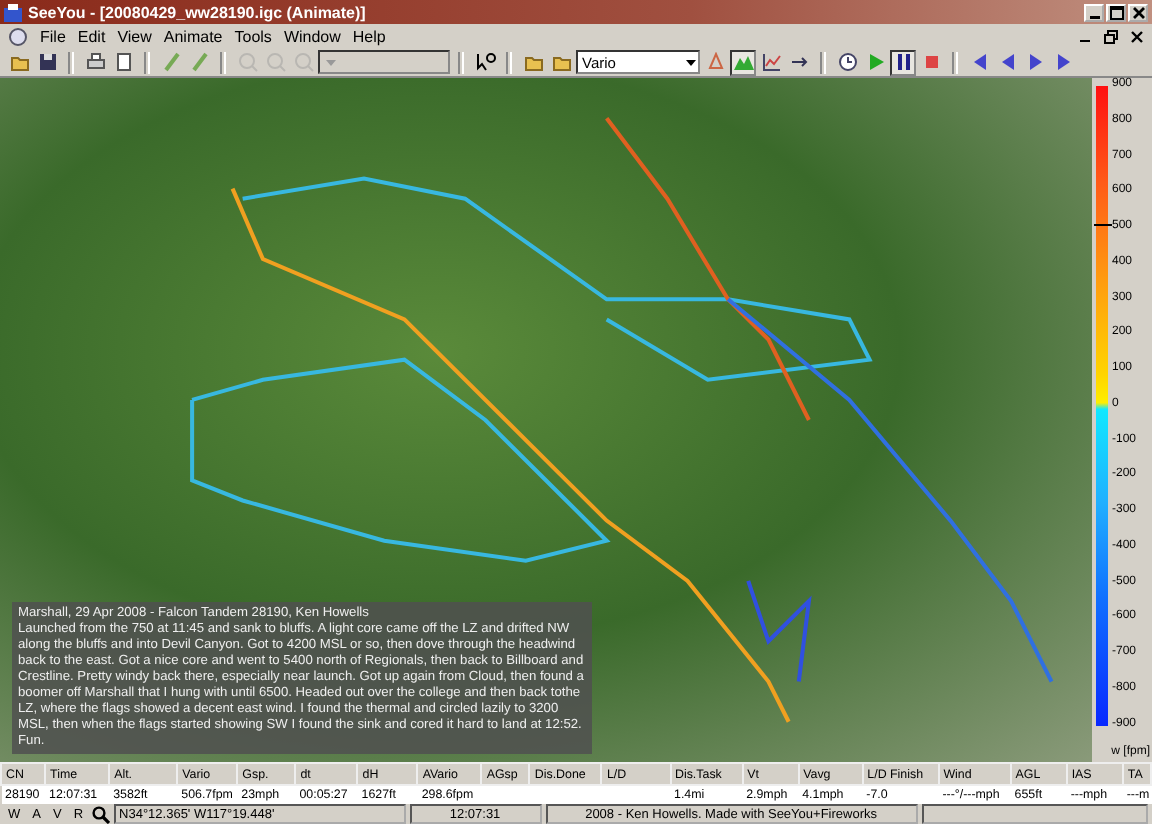 This screenshot has width=1152, height=824. I want to click on menu-item: View, so click(134, 36).